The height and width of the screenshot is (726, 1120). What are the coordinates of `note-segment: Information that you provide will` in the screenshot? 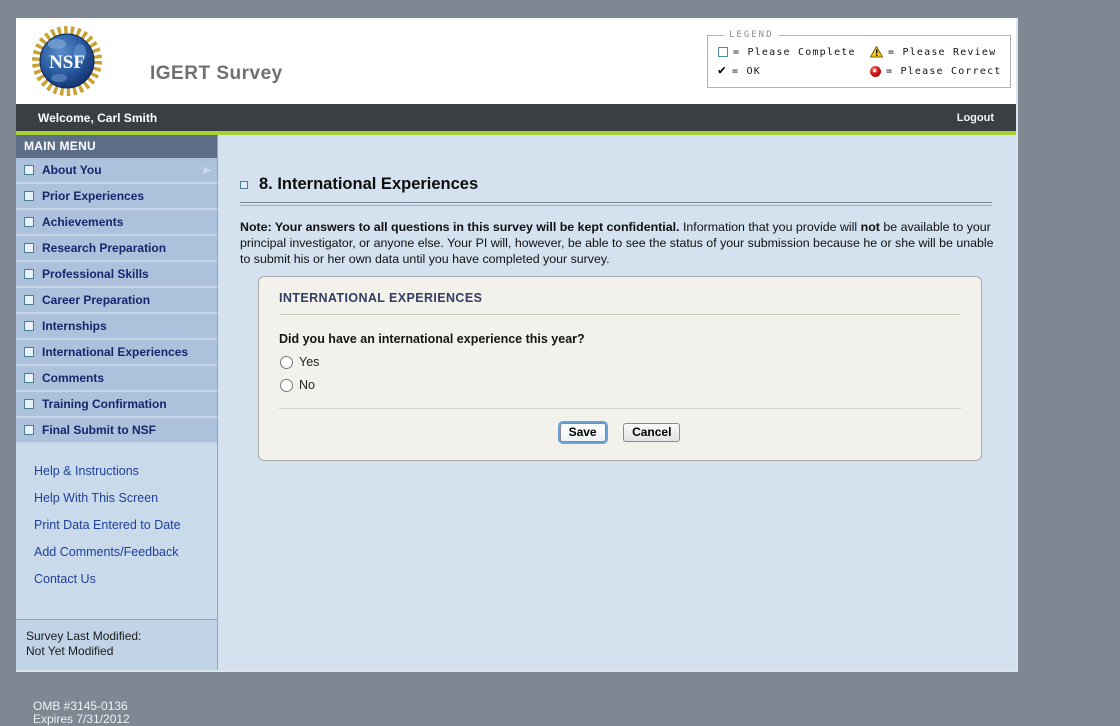 It's located at (770, 227).